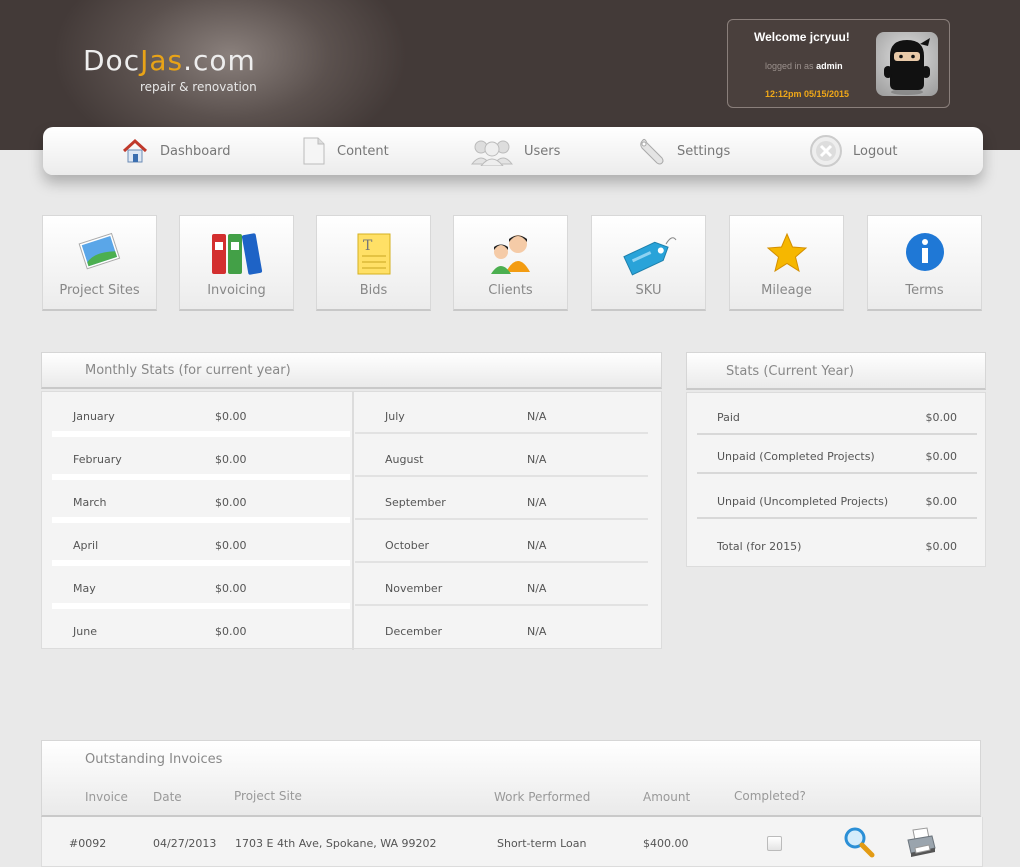  I want to click on close-circle-icon, so click(826, 151).